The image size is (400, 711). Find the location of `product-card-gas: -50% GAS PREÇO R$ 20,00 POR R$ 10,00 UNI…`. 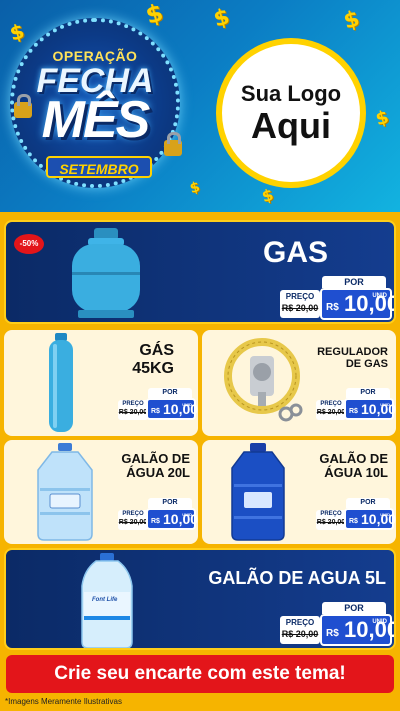

product-card-gas: -50% GAS PREÇO R$ 20,00 POR R$ 10,00 UNI… is located at coordinates (200, 272).